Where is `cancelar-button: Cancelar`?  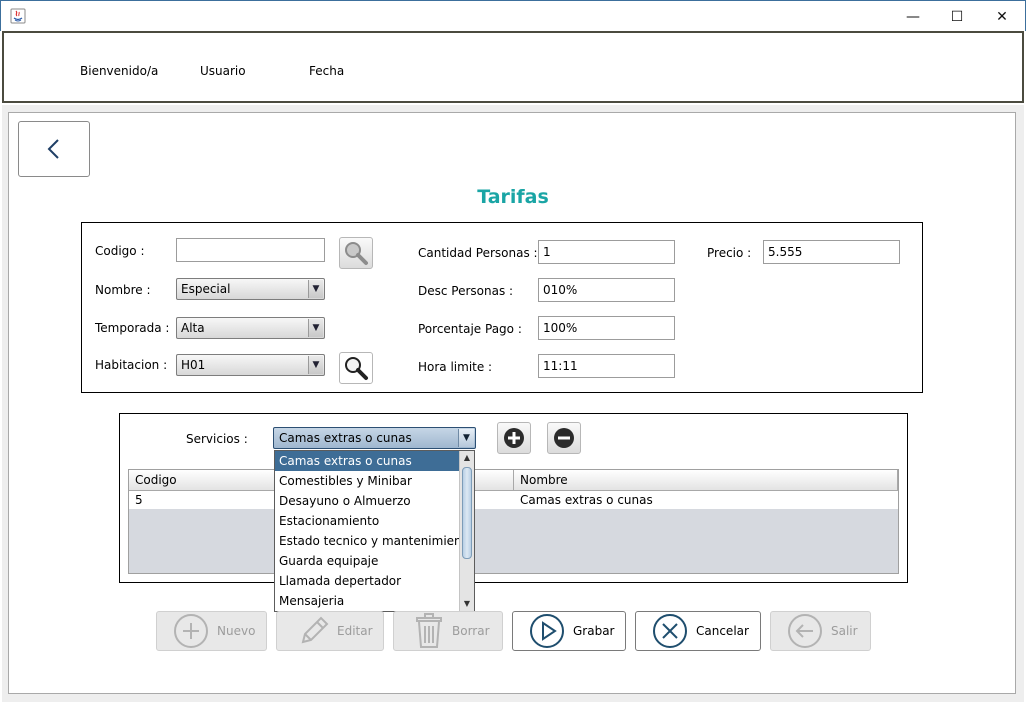
cancelar-button: Cancelar is located at coordinates (698, 631).